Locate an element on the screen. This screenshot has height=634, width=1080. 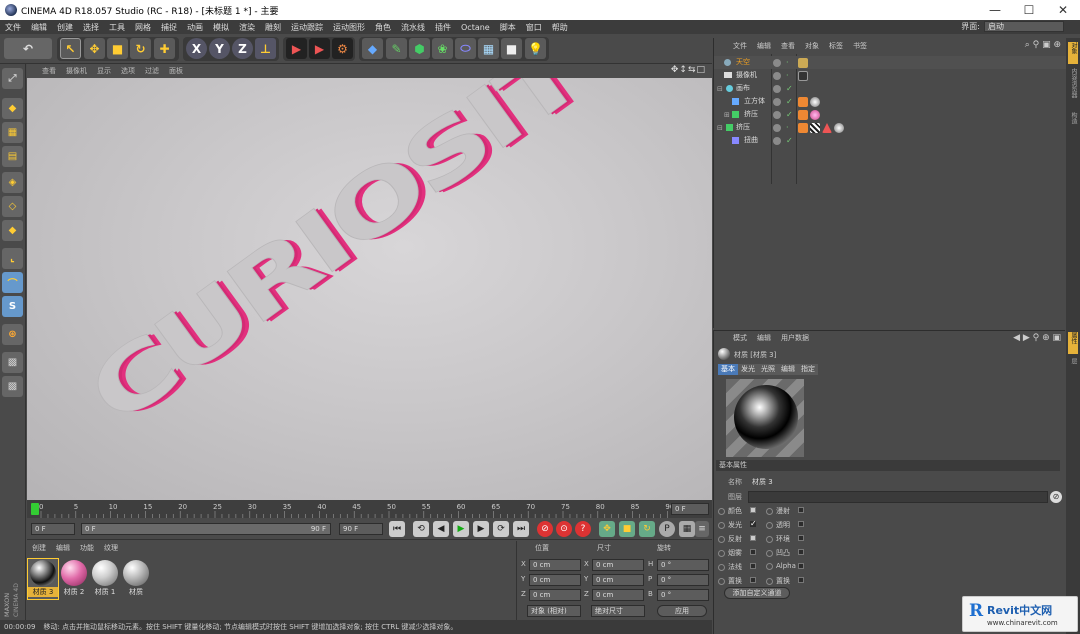
goto-end-icon: ⏭ is located at coordinates (521, 529).